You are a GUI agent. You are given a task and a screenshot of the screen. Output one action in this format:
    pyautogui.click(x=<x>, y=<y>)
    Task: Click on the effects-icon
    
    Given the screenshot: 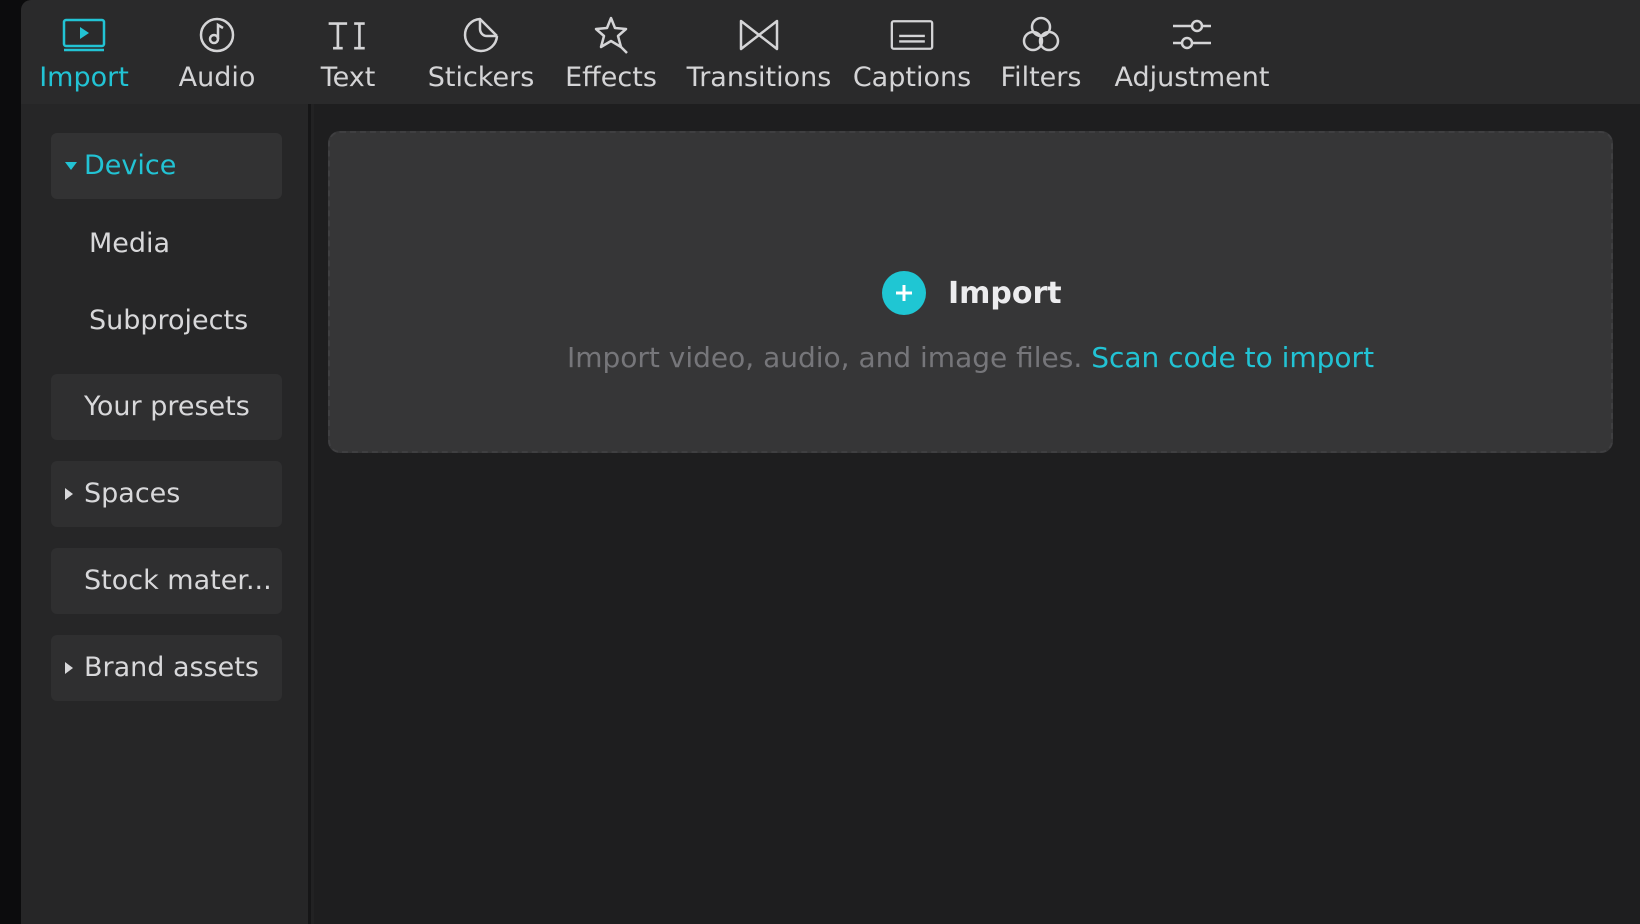 What is the action you would take?
    pyautogui.click(x=611, y=35)
    